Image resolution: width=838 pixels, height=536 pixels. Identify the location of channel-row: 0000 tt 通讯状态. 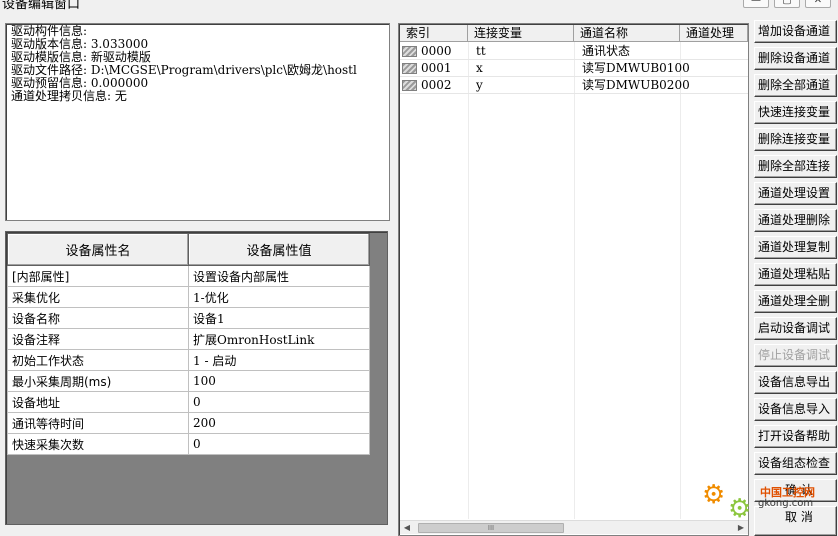
(574, 51).